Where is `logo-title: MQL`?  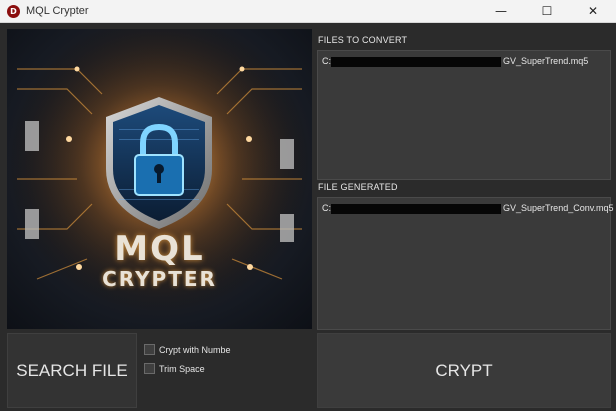
logo-title: MQL is located at coordinates (159, 249).